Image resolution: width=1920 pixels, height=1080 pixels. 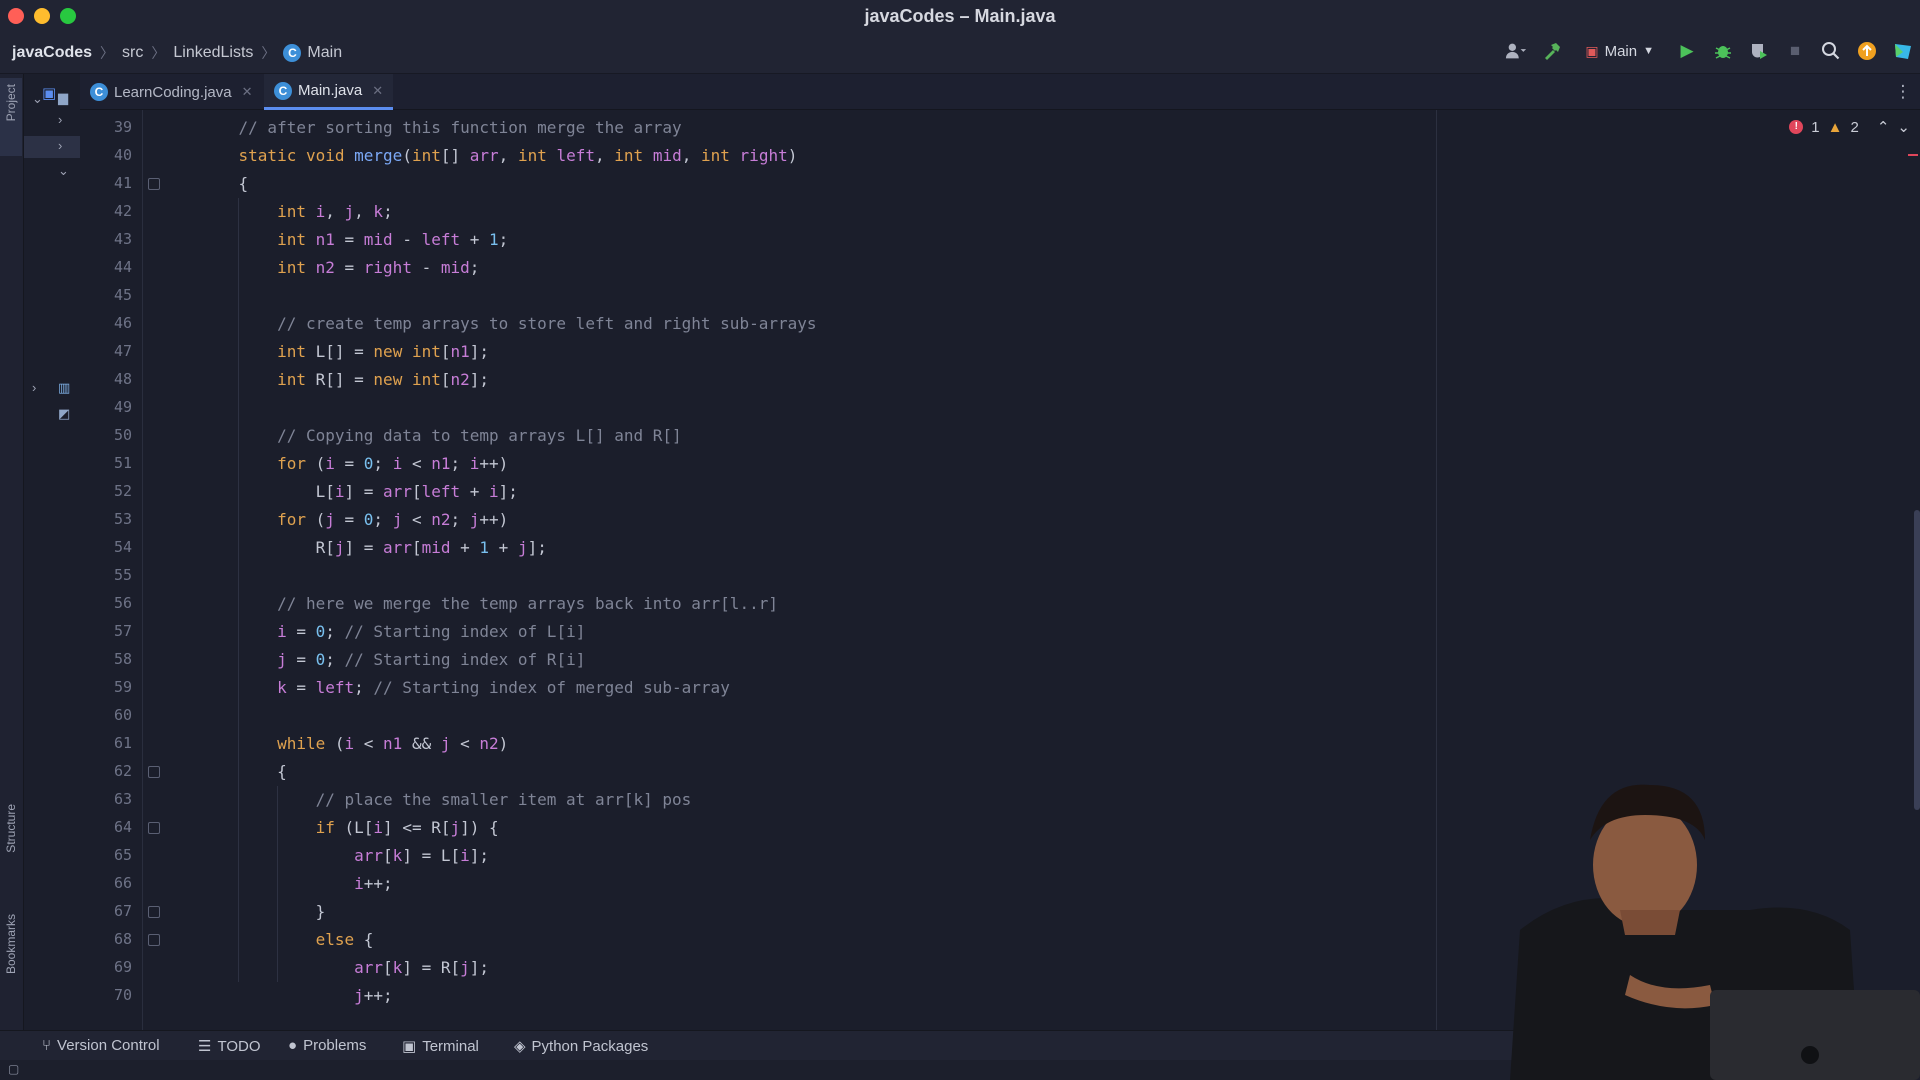 What do you see at coordinates (229, 1046) in the screenshot?
I see `todo-button: ☰ TODO` at bounding box center [229, 1046].